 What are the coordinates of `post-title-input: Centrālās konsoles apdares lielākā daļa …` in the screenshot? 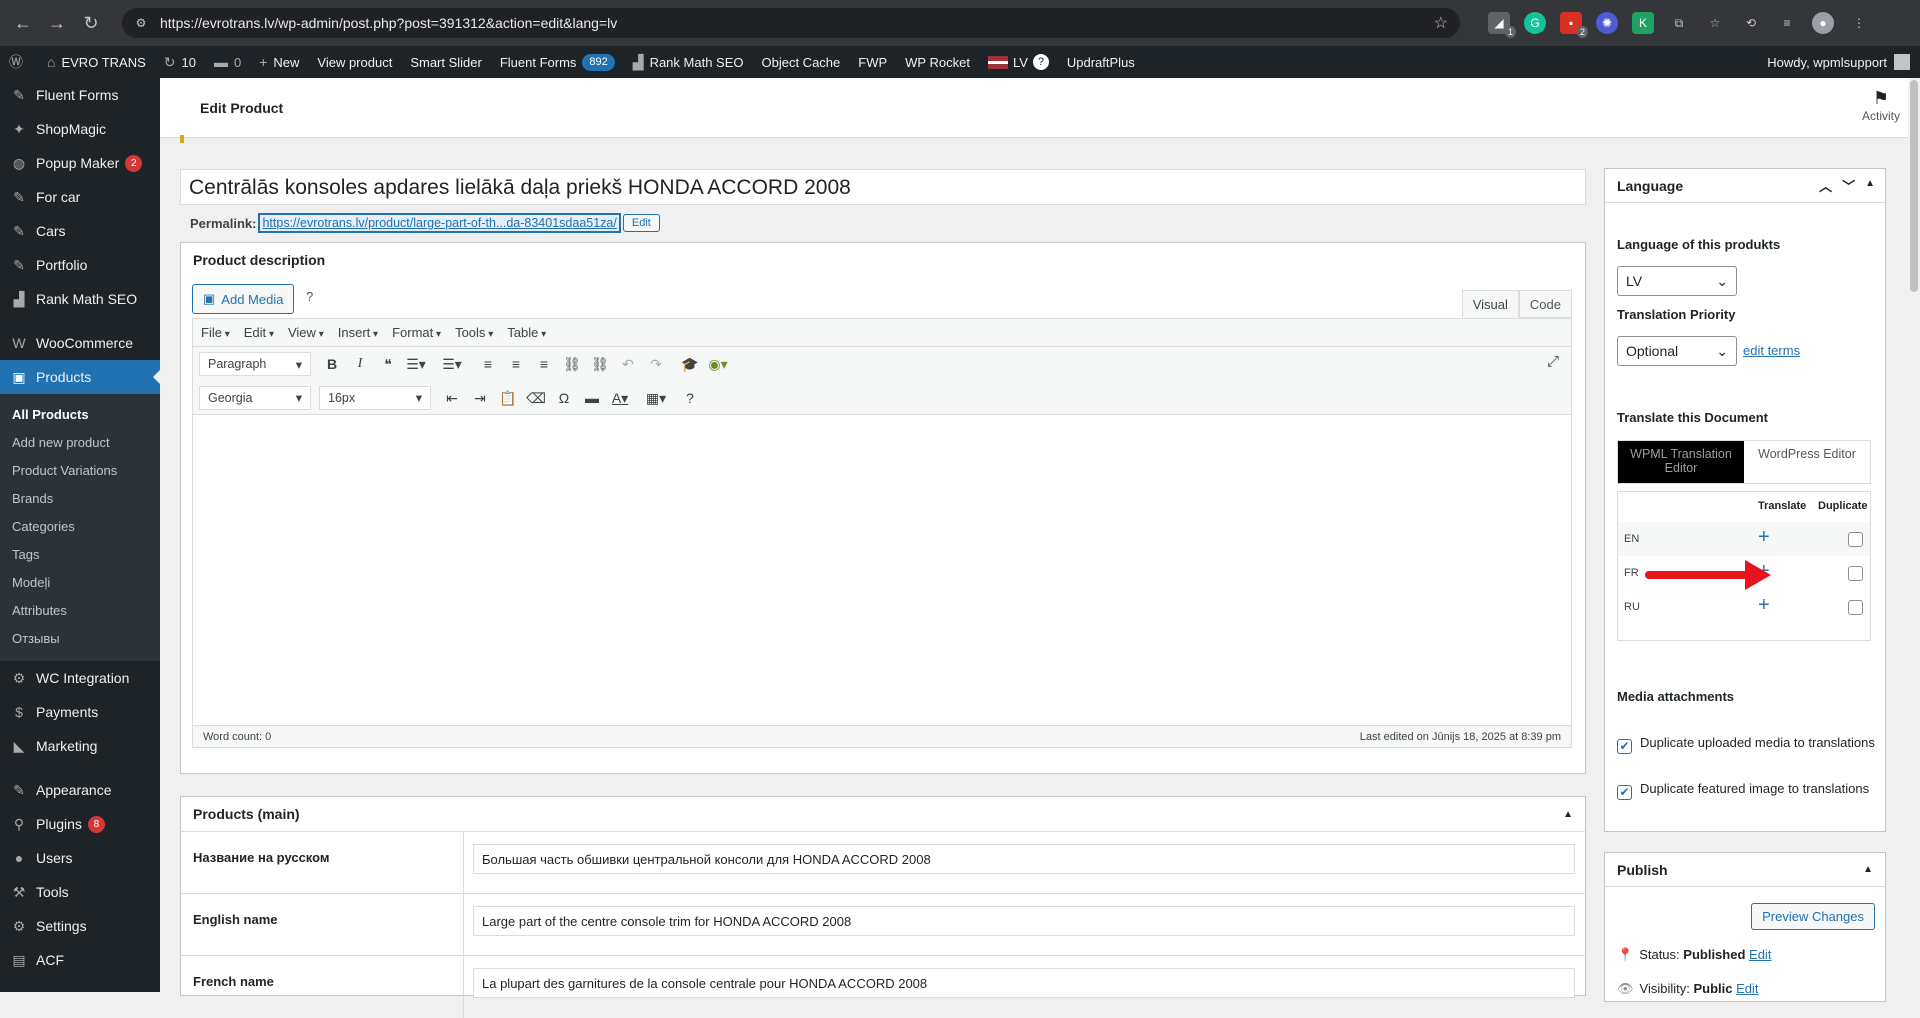 It's located at (883, 187).